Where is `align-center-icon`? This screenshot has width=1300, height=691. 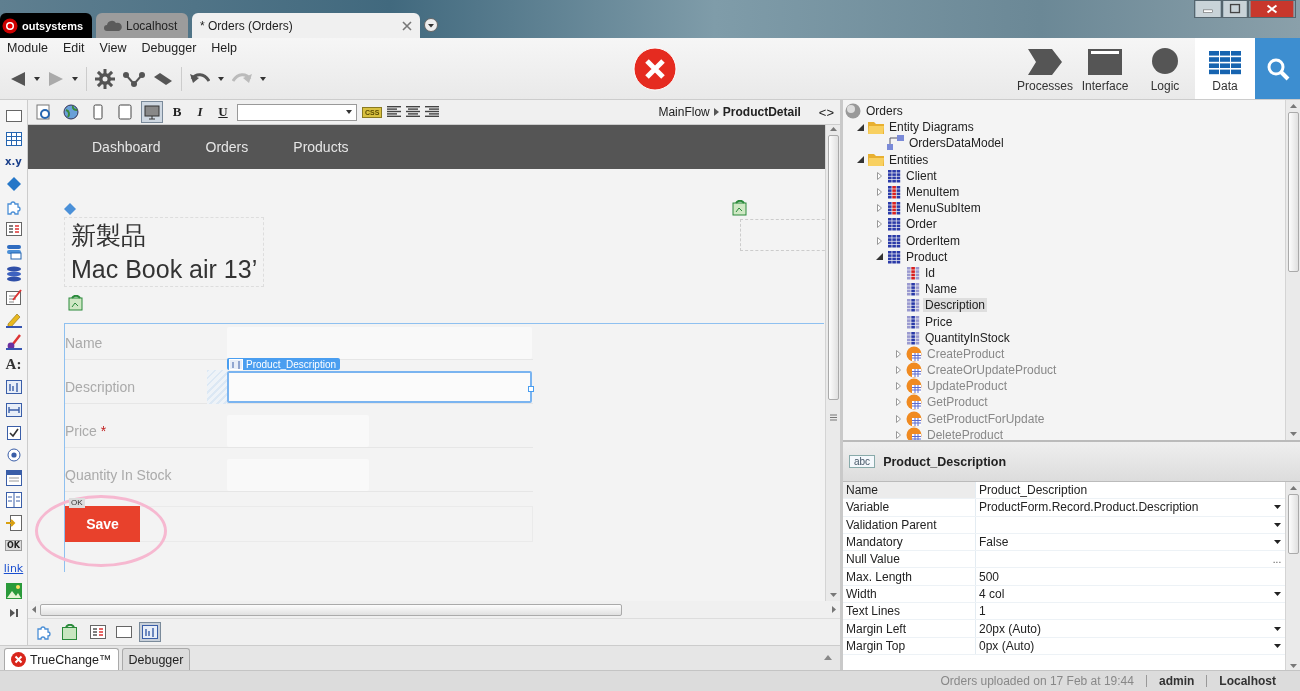 align-center-icon is located at coordinates (413, 112).